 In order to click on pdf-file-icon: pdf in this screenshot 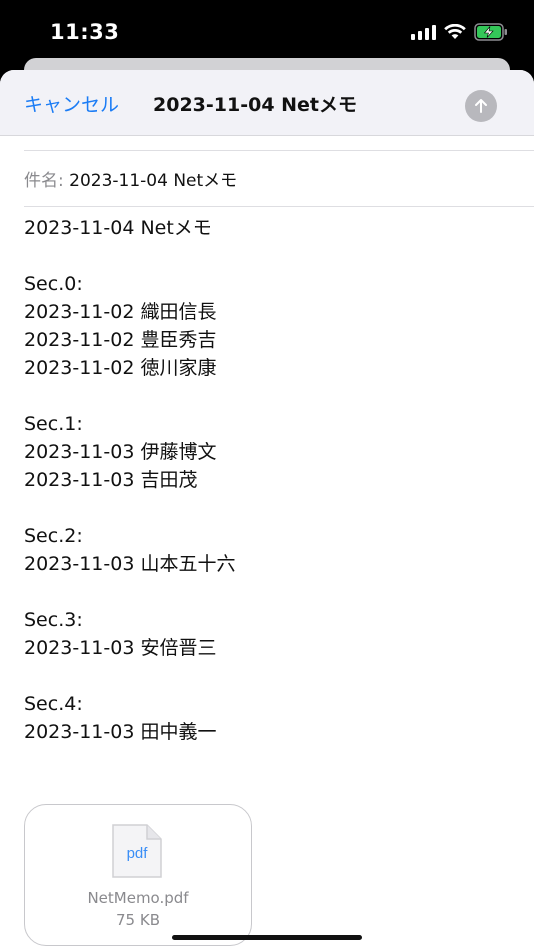, I will do `click(137, 851)`.